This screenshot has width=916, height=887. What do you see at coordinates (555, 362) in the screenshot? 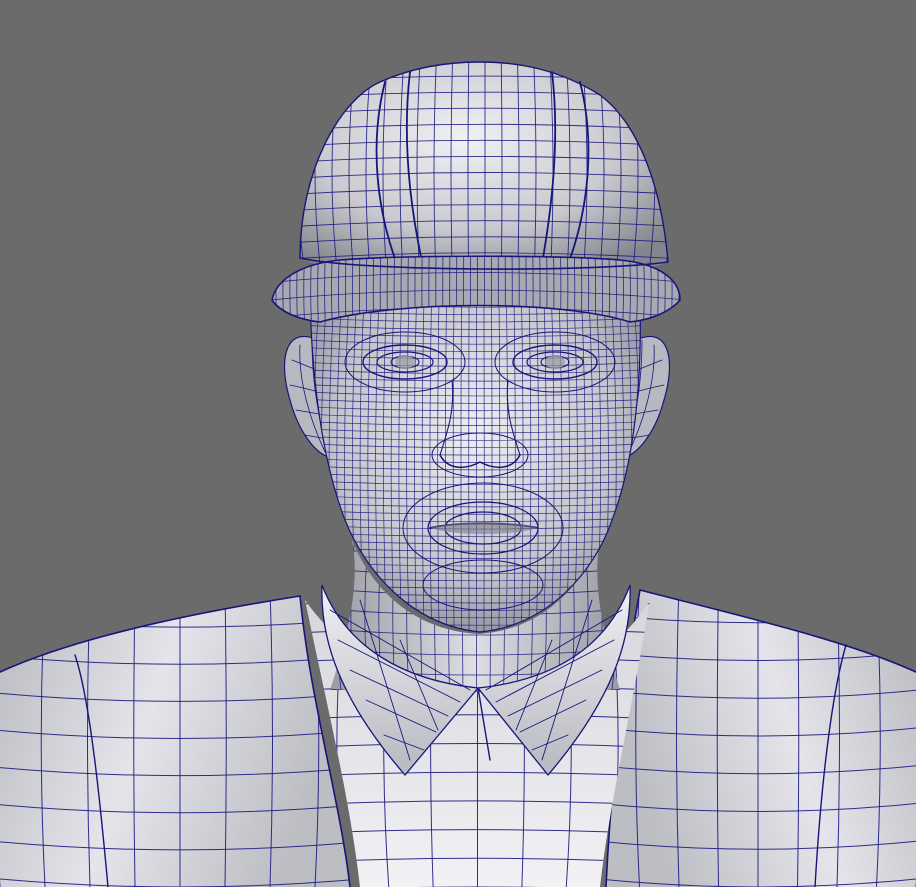
I see `right-eye` at bounding box center [555, 362].